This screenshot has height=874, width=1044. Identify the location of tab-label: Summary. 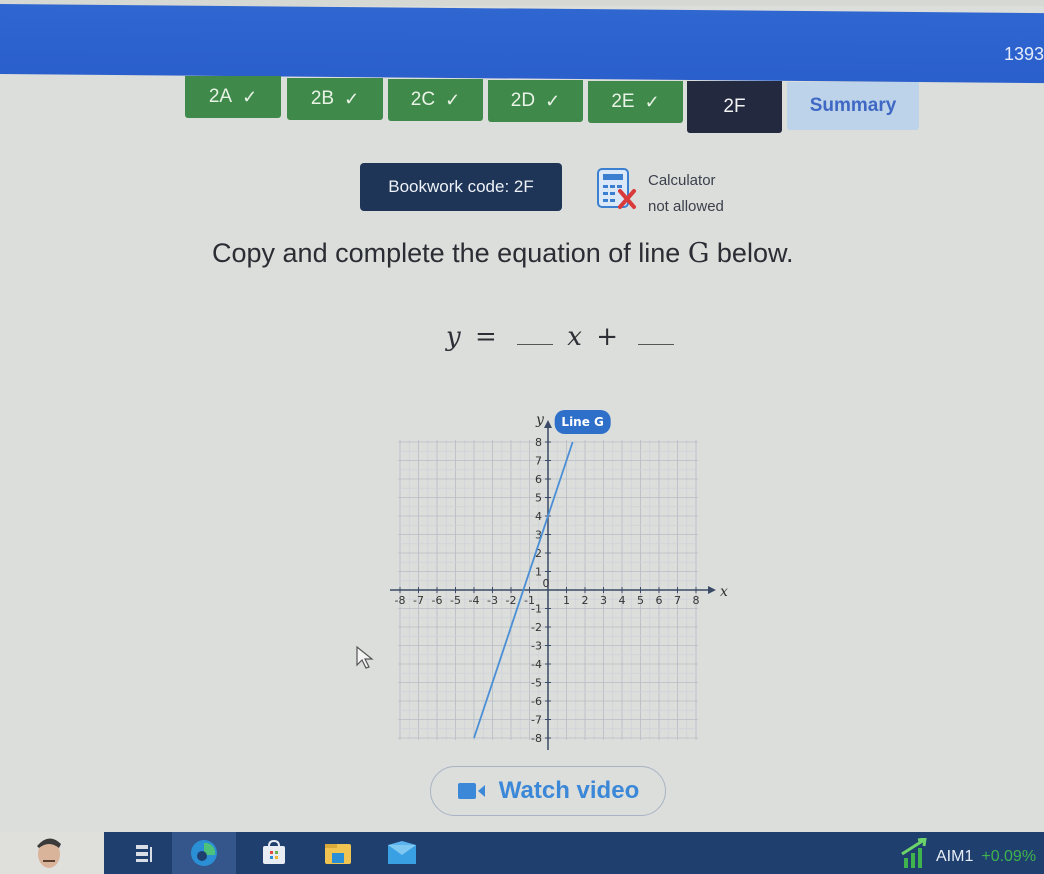
(853, 105).